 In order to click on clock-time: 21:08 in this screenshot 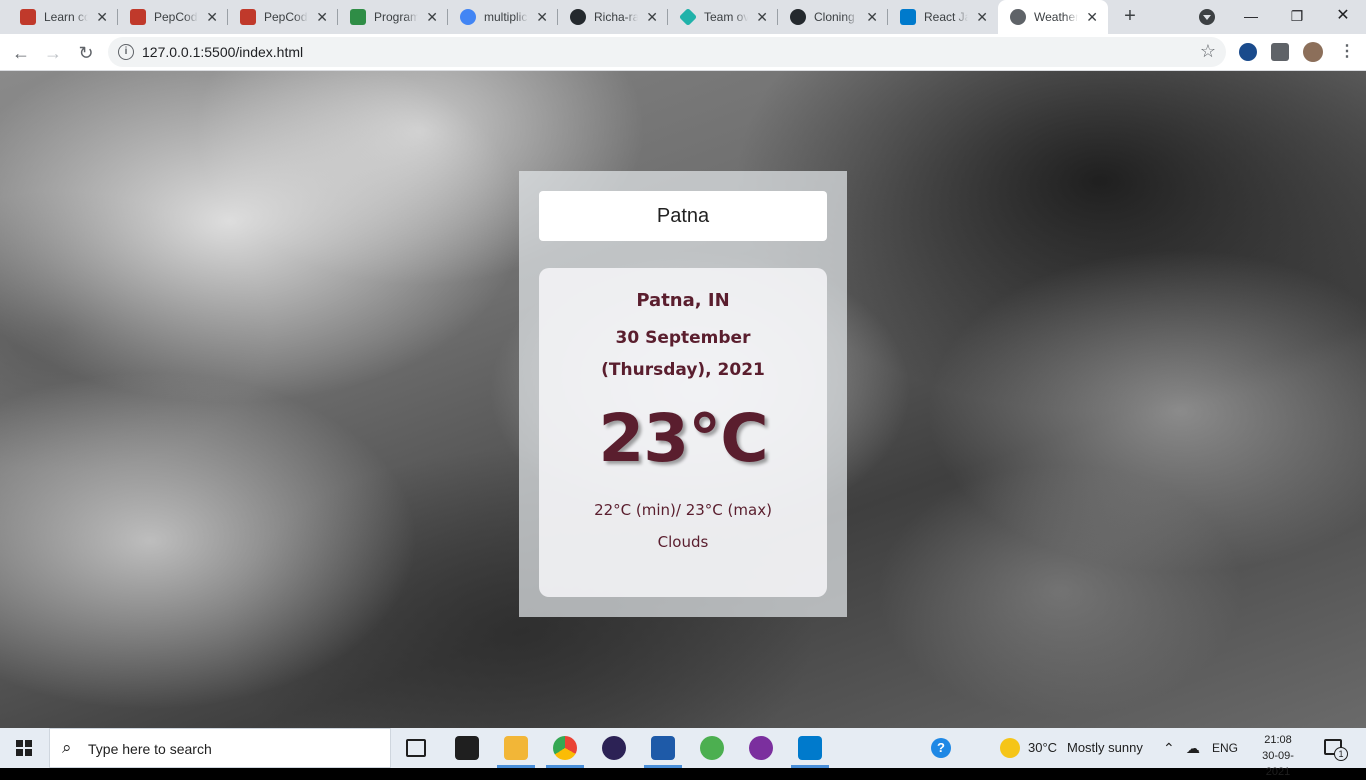, I will do `click(1278, 740)`.